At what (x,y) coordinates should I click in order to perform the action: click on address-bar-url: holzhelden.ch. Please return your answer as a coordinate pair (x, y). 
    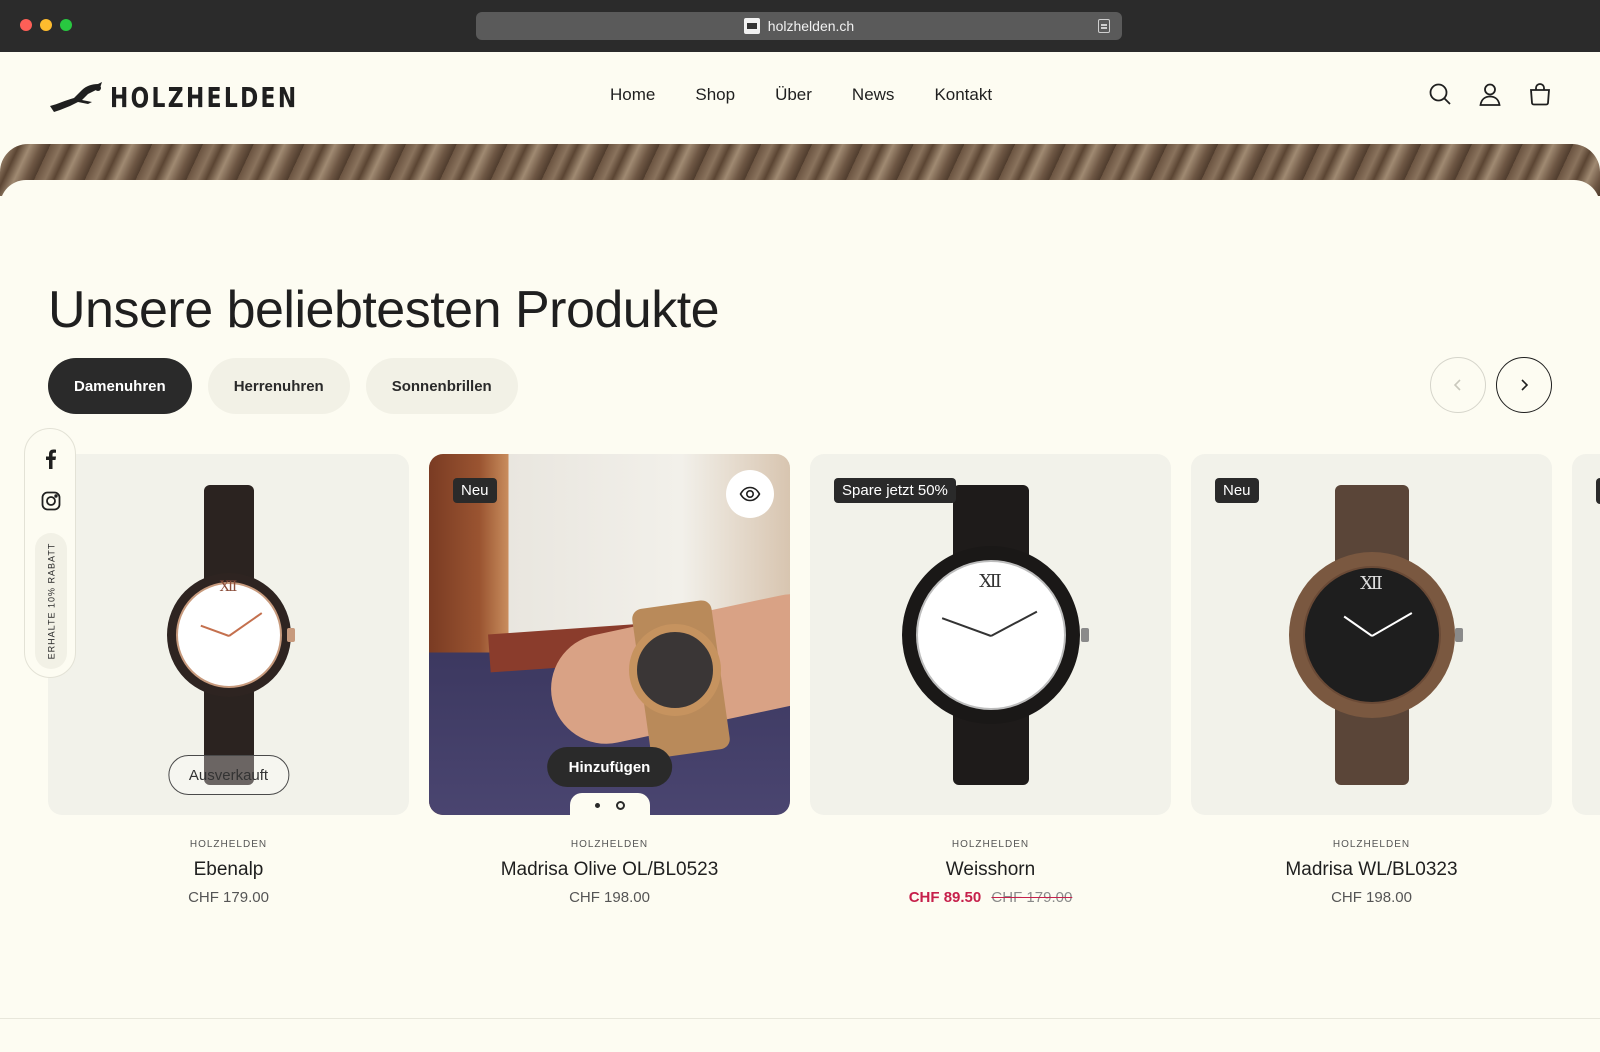
    Looking at the image, I should click on (811, 26).